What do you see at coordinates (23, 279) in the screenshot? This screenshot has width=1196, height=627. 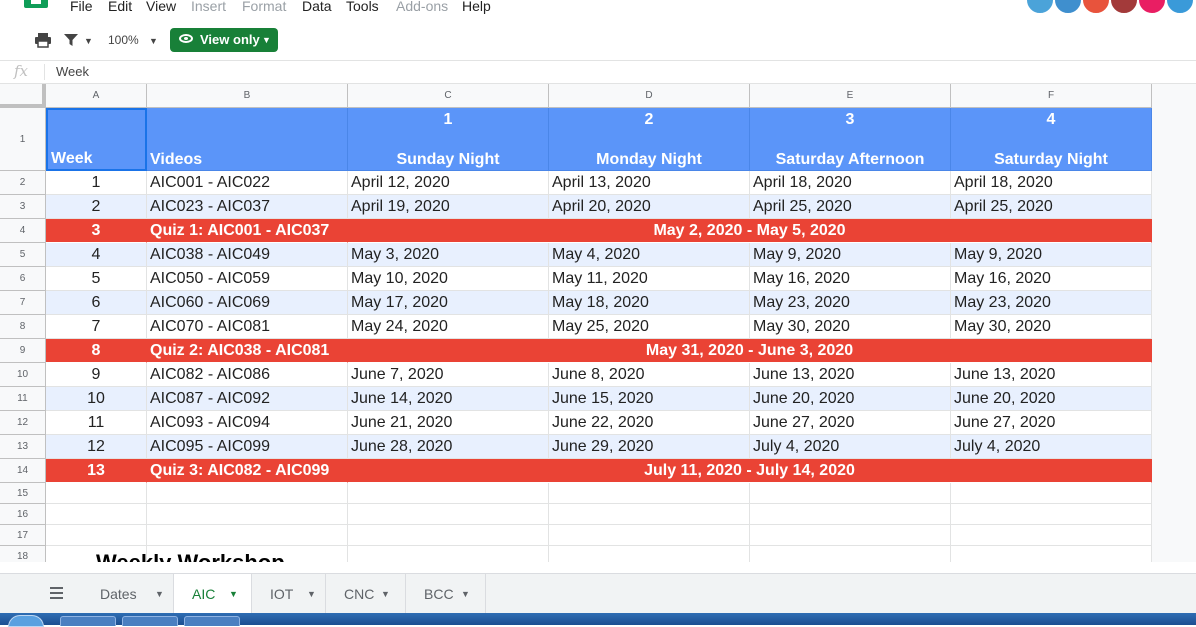 I see `row-header: 6` at bounding box center [23, 279].